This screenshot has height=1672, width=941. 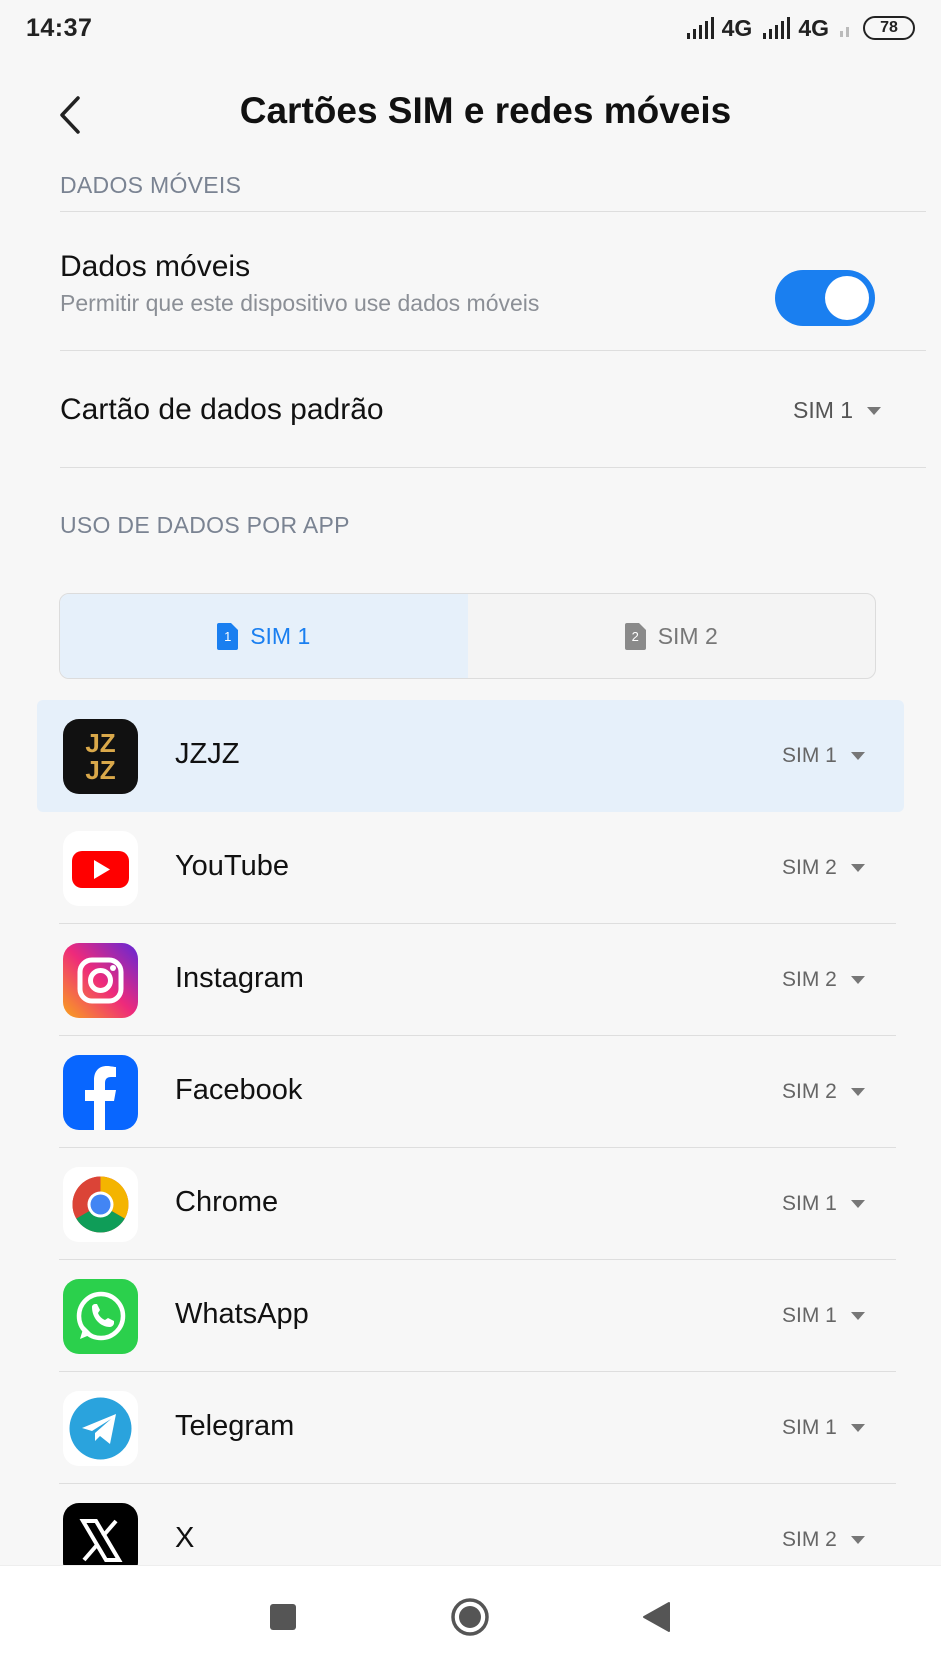 I want to click on battery-icon: 78, so click(x=889, y=28).